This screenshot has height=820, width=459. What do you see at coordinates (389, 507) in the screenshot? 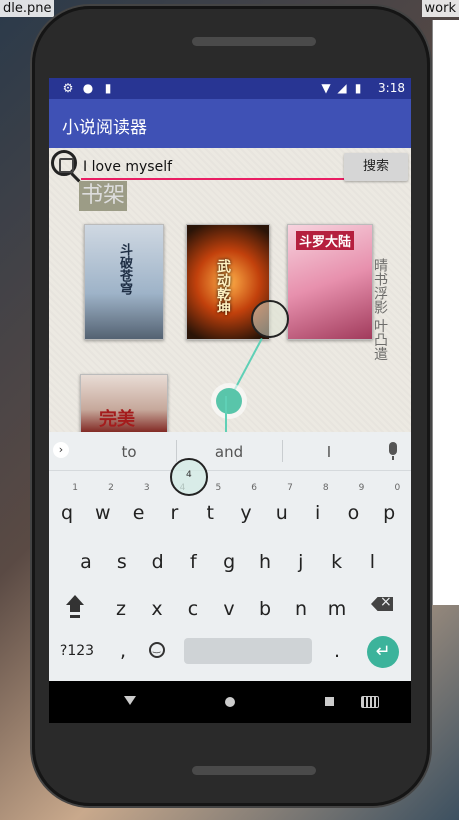
I see `key-p: p0` at bounding box center [389, 507].